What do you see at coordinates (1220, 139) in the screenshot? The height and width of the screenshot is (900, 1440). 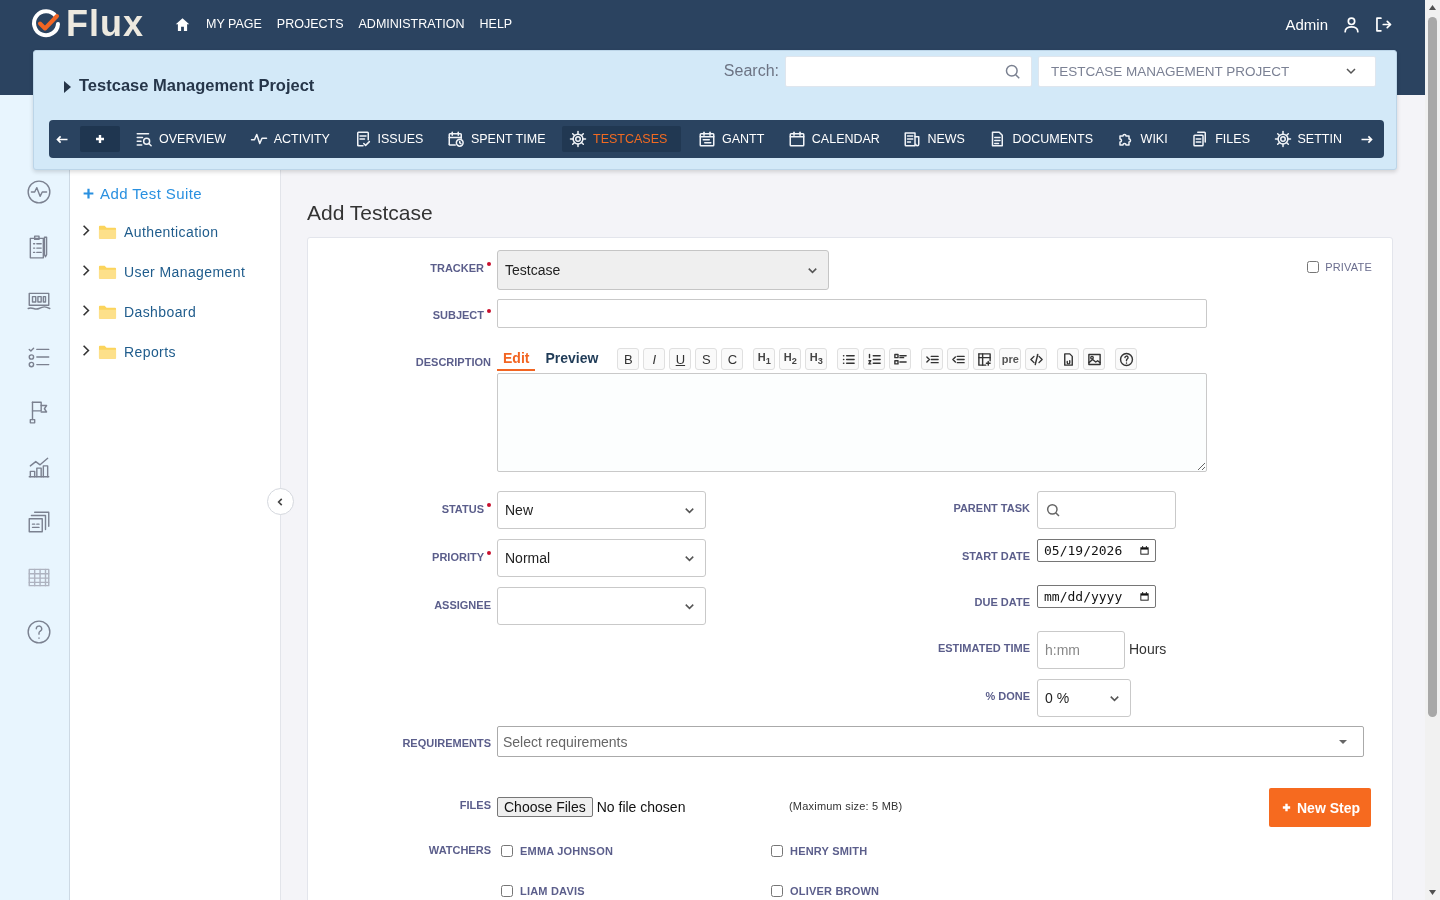 I see `nav-tab: FILES` at bounding box center [1220, 139].